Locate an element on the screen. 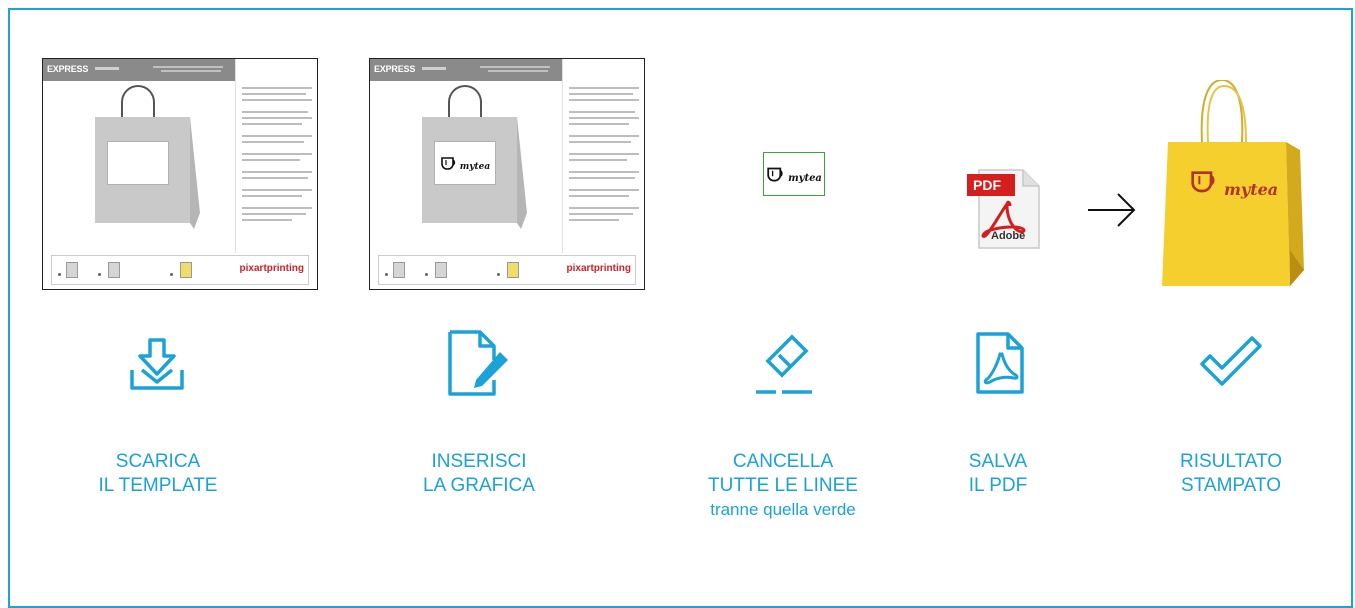 This screenshot has width=1355, height=608. caption-line: SALVA is located at coordinates (998, 461).